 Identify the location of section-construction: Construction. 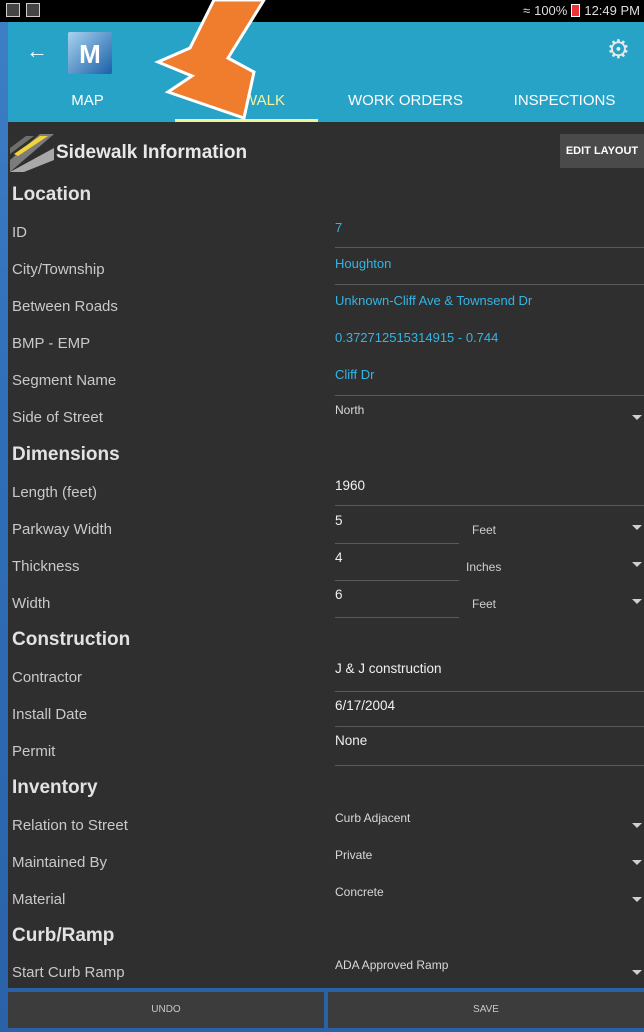
(71, 639).